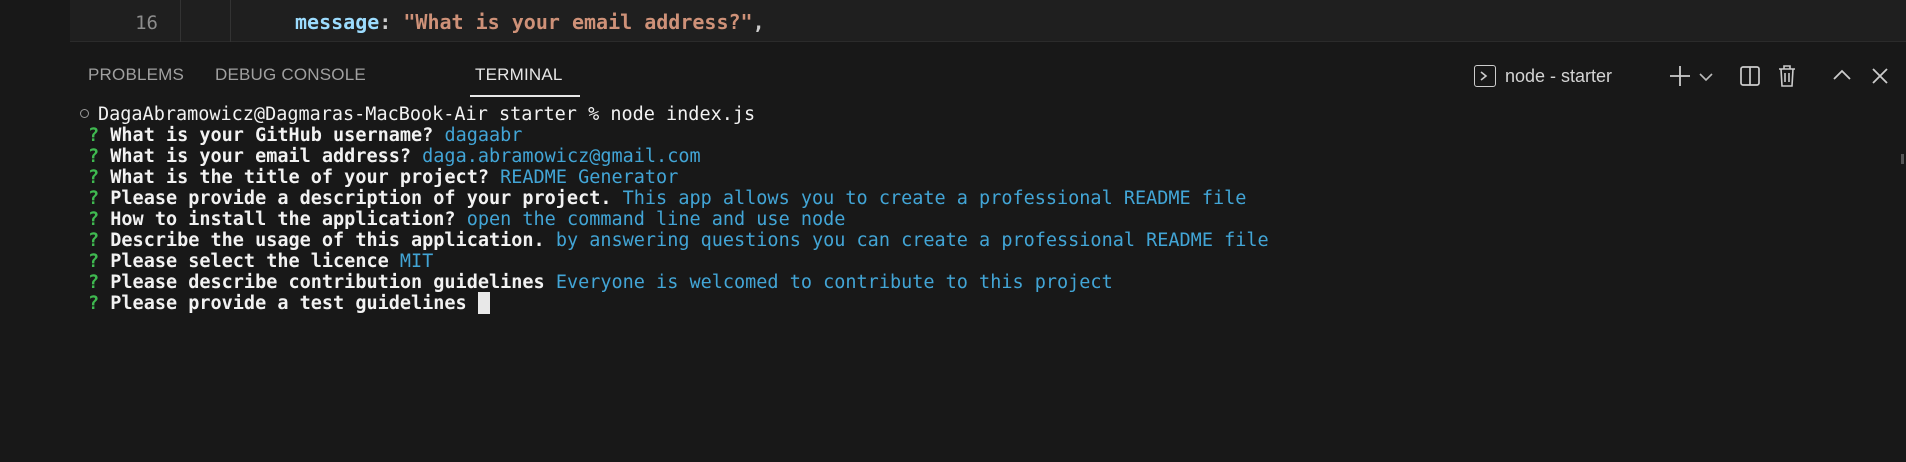  Describe the element at coordinates (35, 231) in the screenshot. I see `activity-bar-strip` at that location.